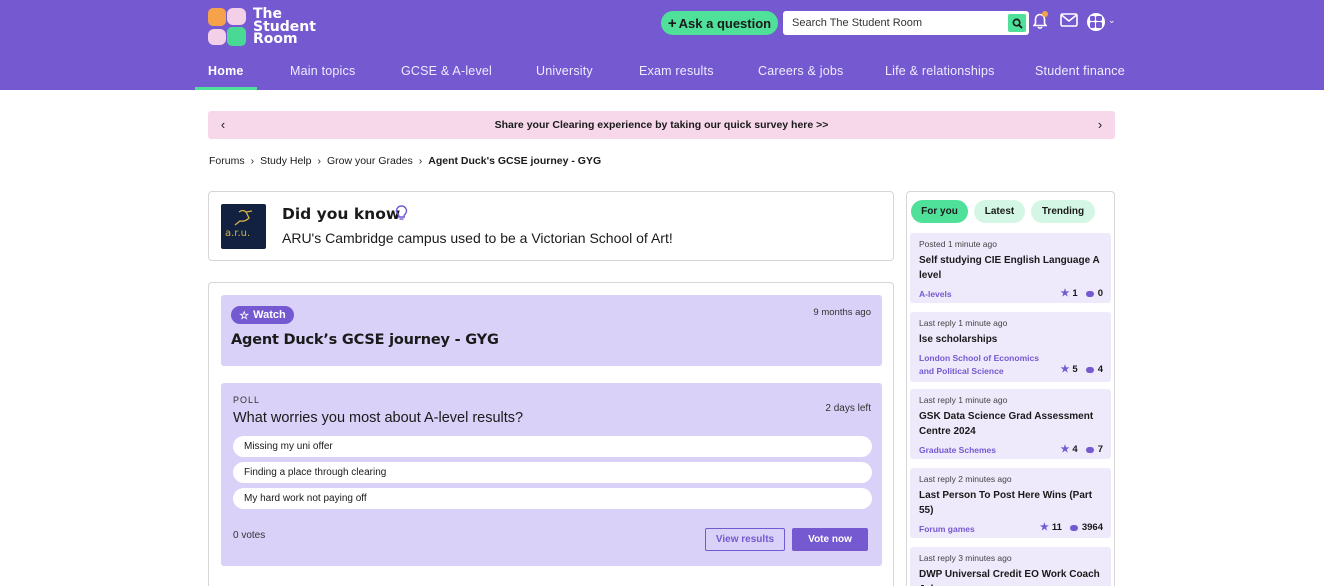 This screenshot has width=1324, height=586. I want to click on notification-dot, so click(1045, 14).